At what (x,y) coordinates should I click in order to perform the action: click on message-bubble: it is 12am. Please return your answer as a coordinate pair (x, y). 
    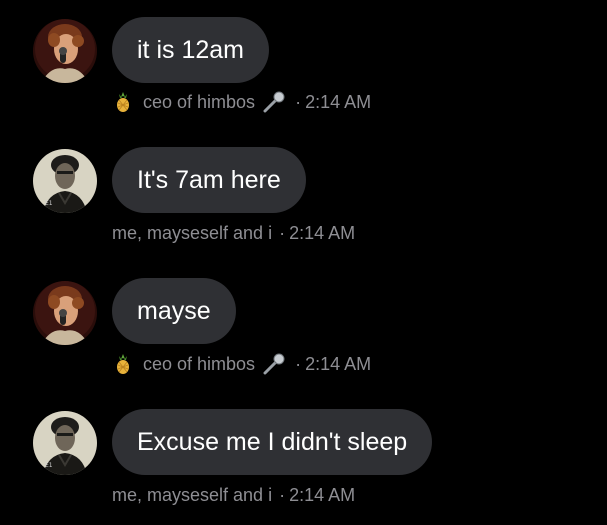
    Looking at the image, I should click on (190, 50).